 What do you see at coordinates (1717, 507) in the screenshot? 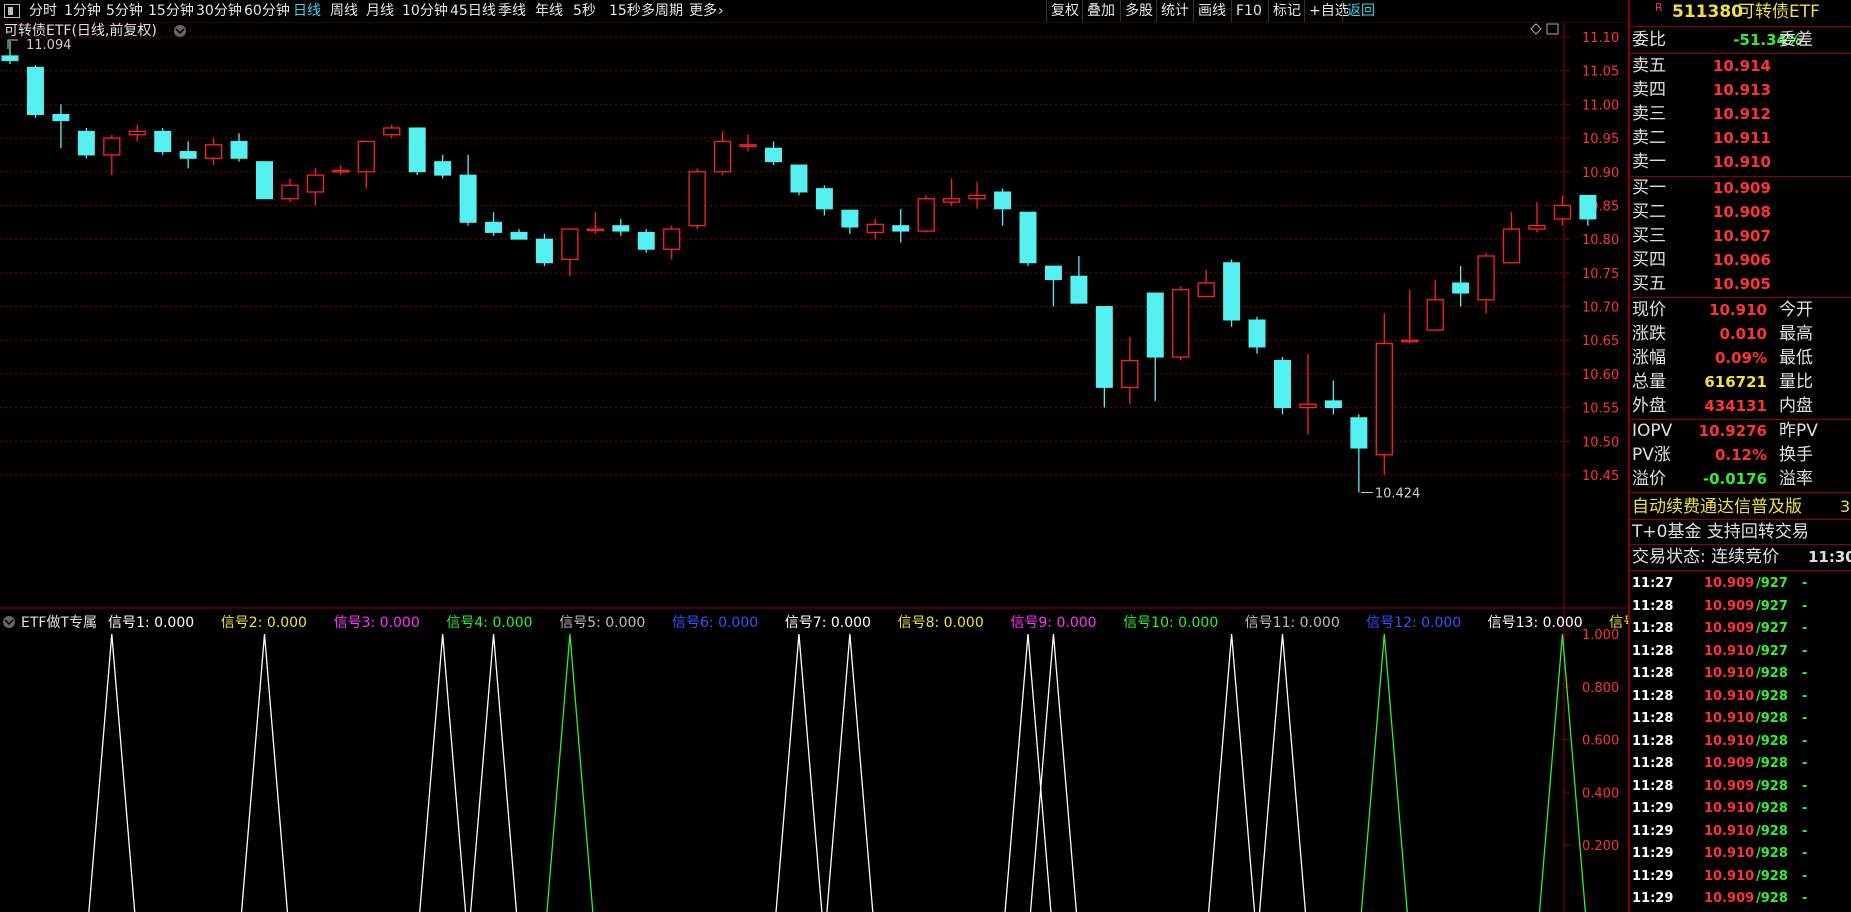
I see `notice-text: 自动续费通达信普及版` at bounding box center [1717, 507].